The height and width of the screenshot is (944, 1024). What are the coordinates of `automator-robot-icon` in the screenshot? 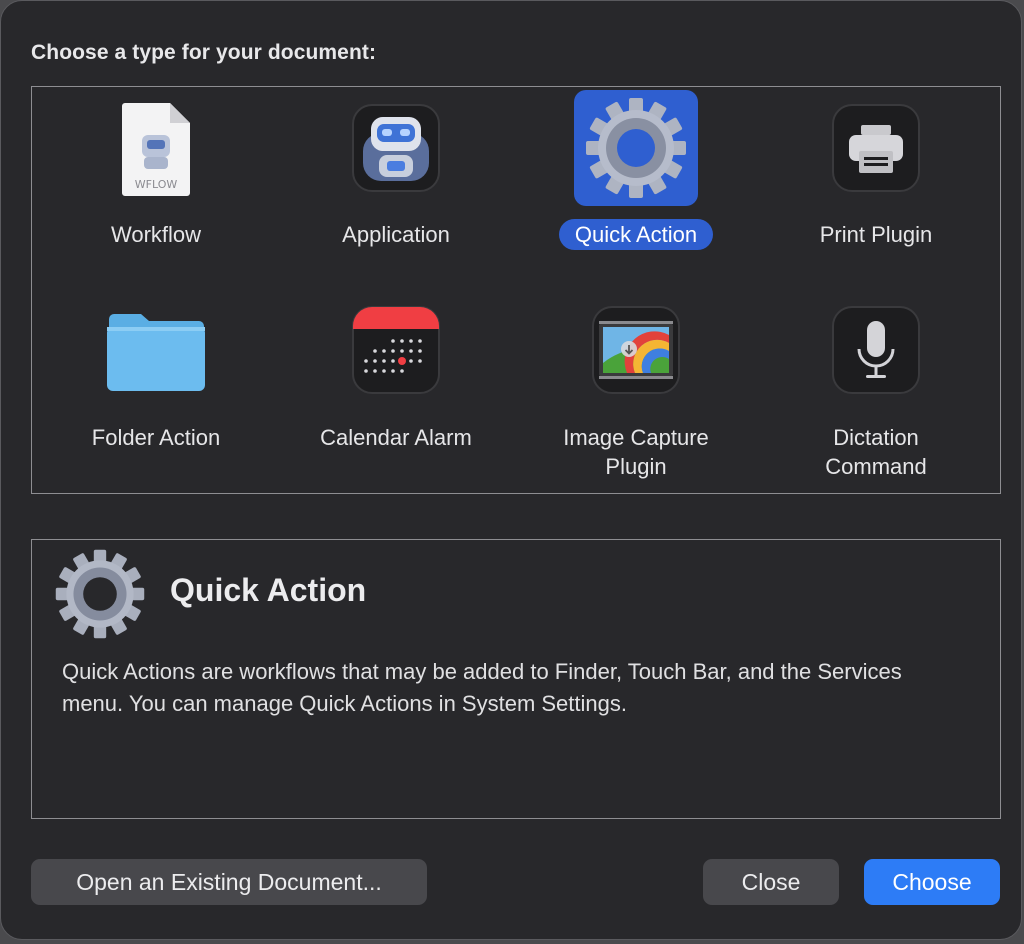 It's located at (396, 148).